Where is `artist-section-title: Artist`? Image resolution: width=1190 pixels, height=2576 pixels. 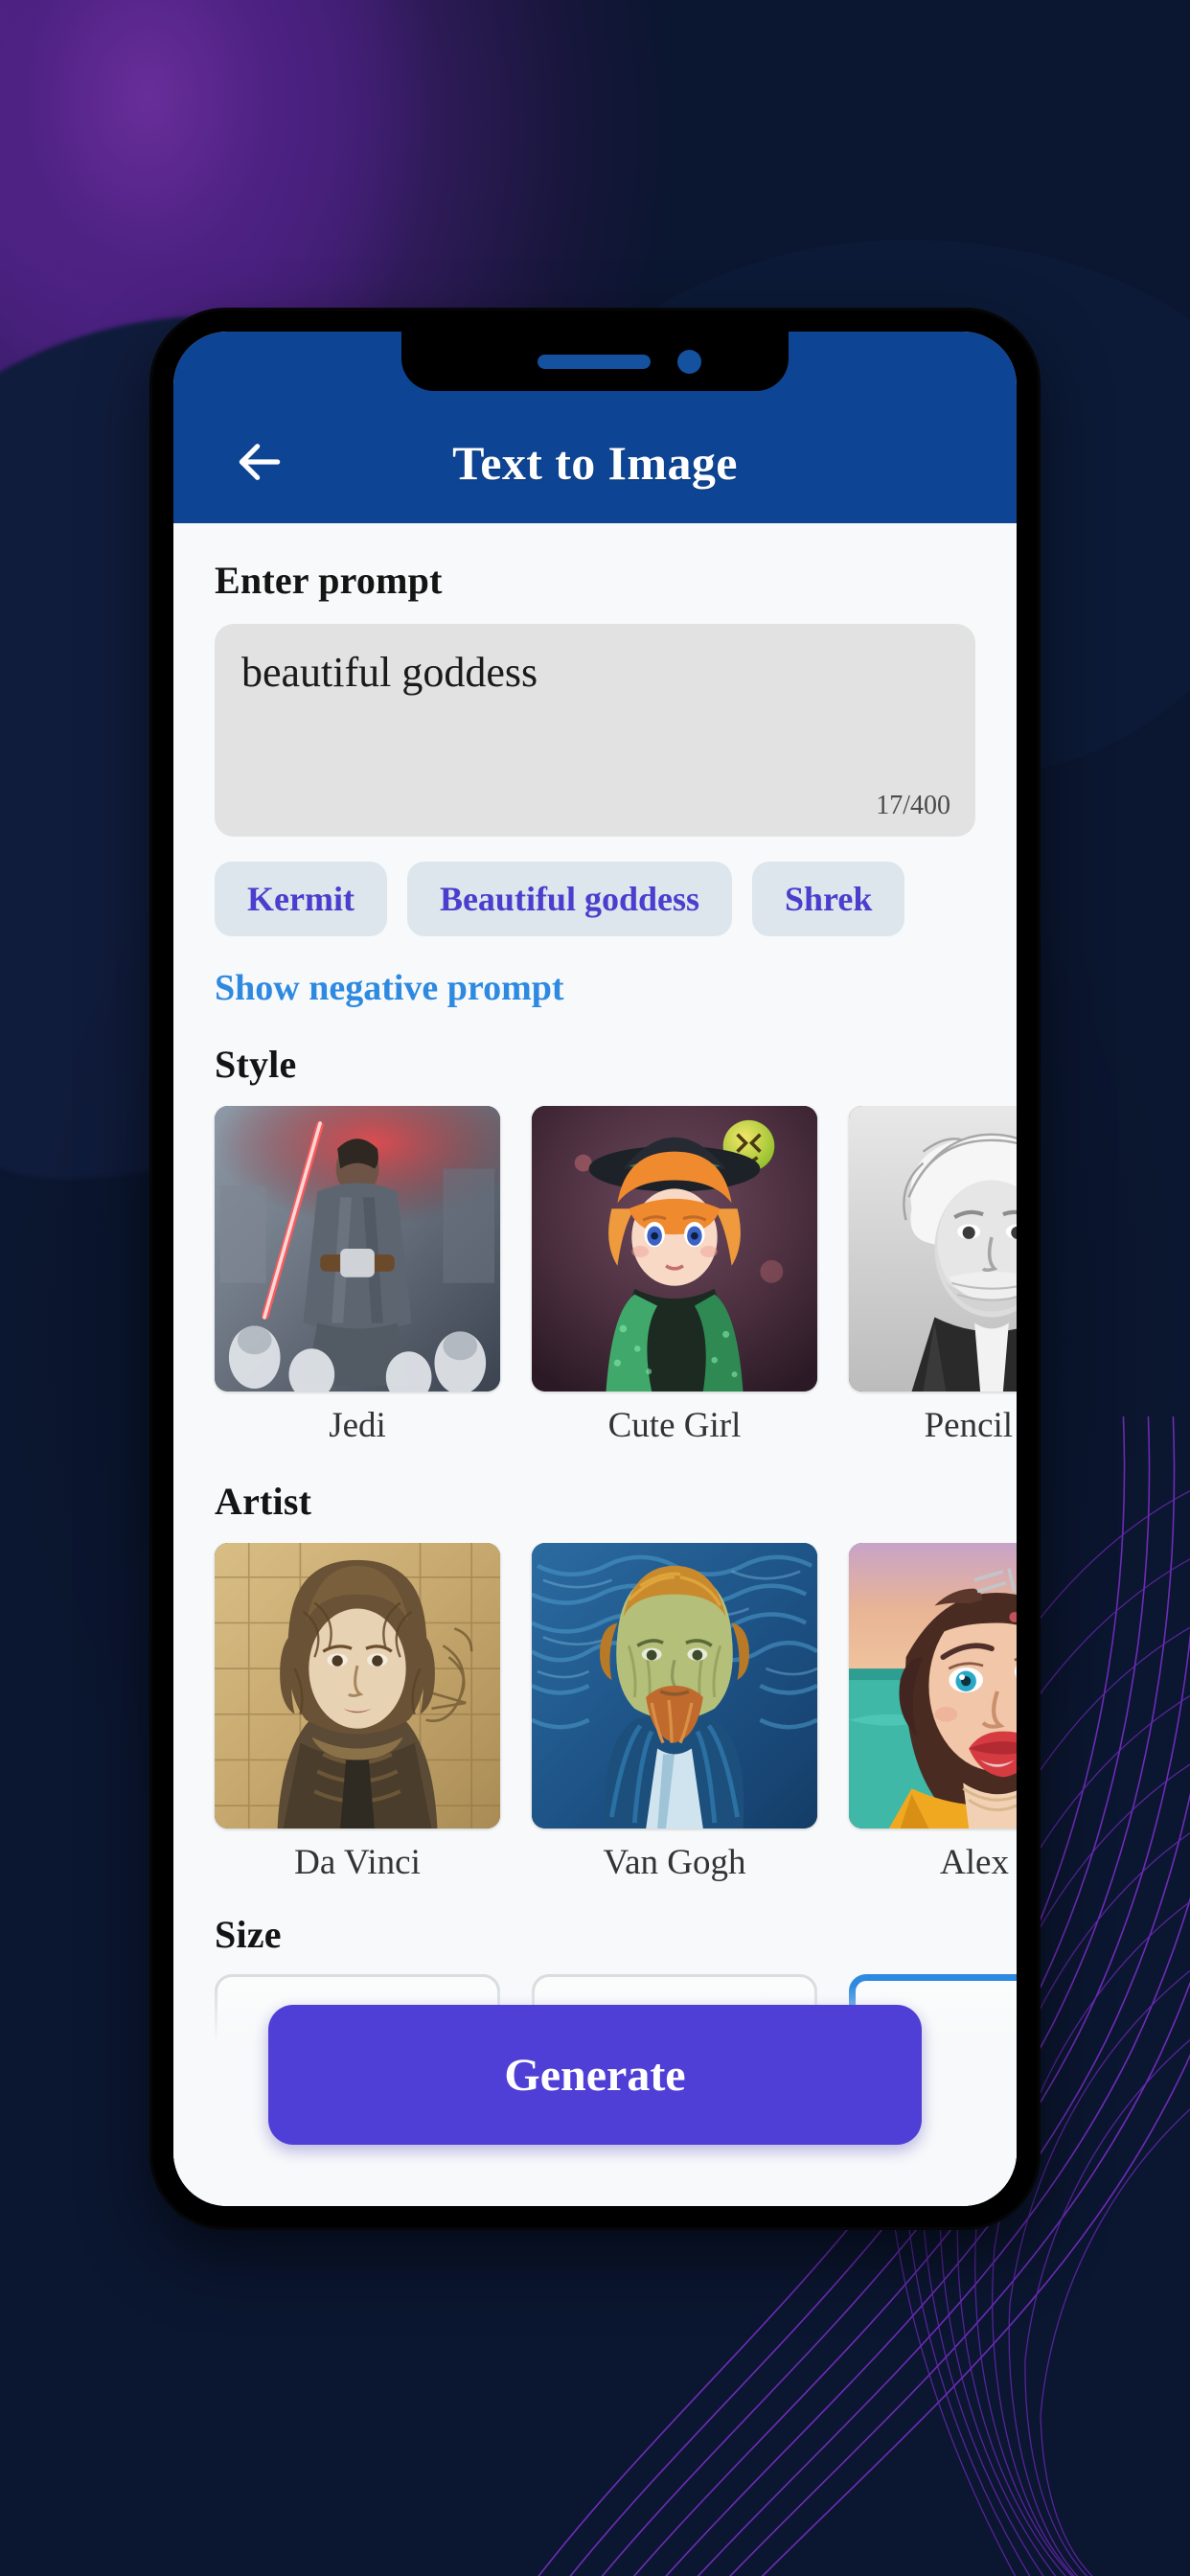
artist-section-title: Artist is located at coordinates (264, 1502).